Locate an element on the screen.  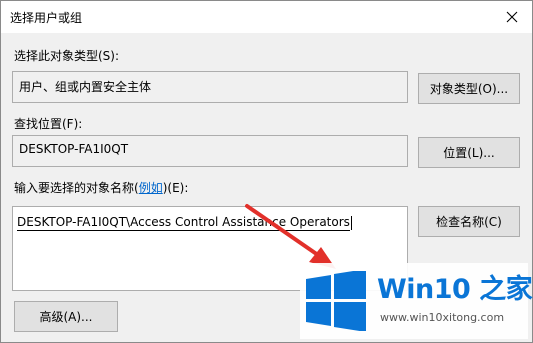
win10-watermark: Win10 之家 www.win10xitong.com is located at coordinates (416, 301).